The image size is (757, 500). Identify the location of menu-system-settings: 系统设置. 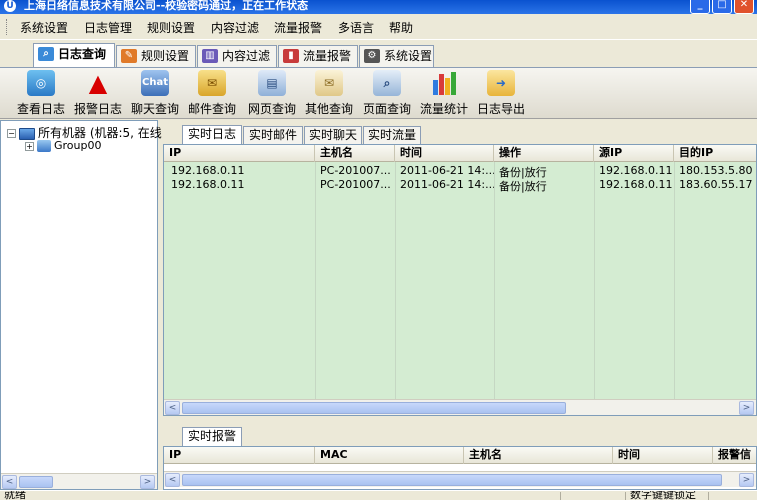
(44, 27).